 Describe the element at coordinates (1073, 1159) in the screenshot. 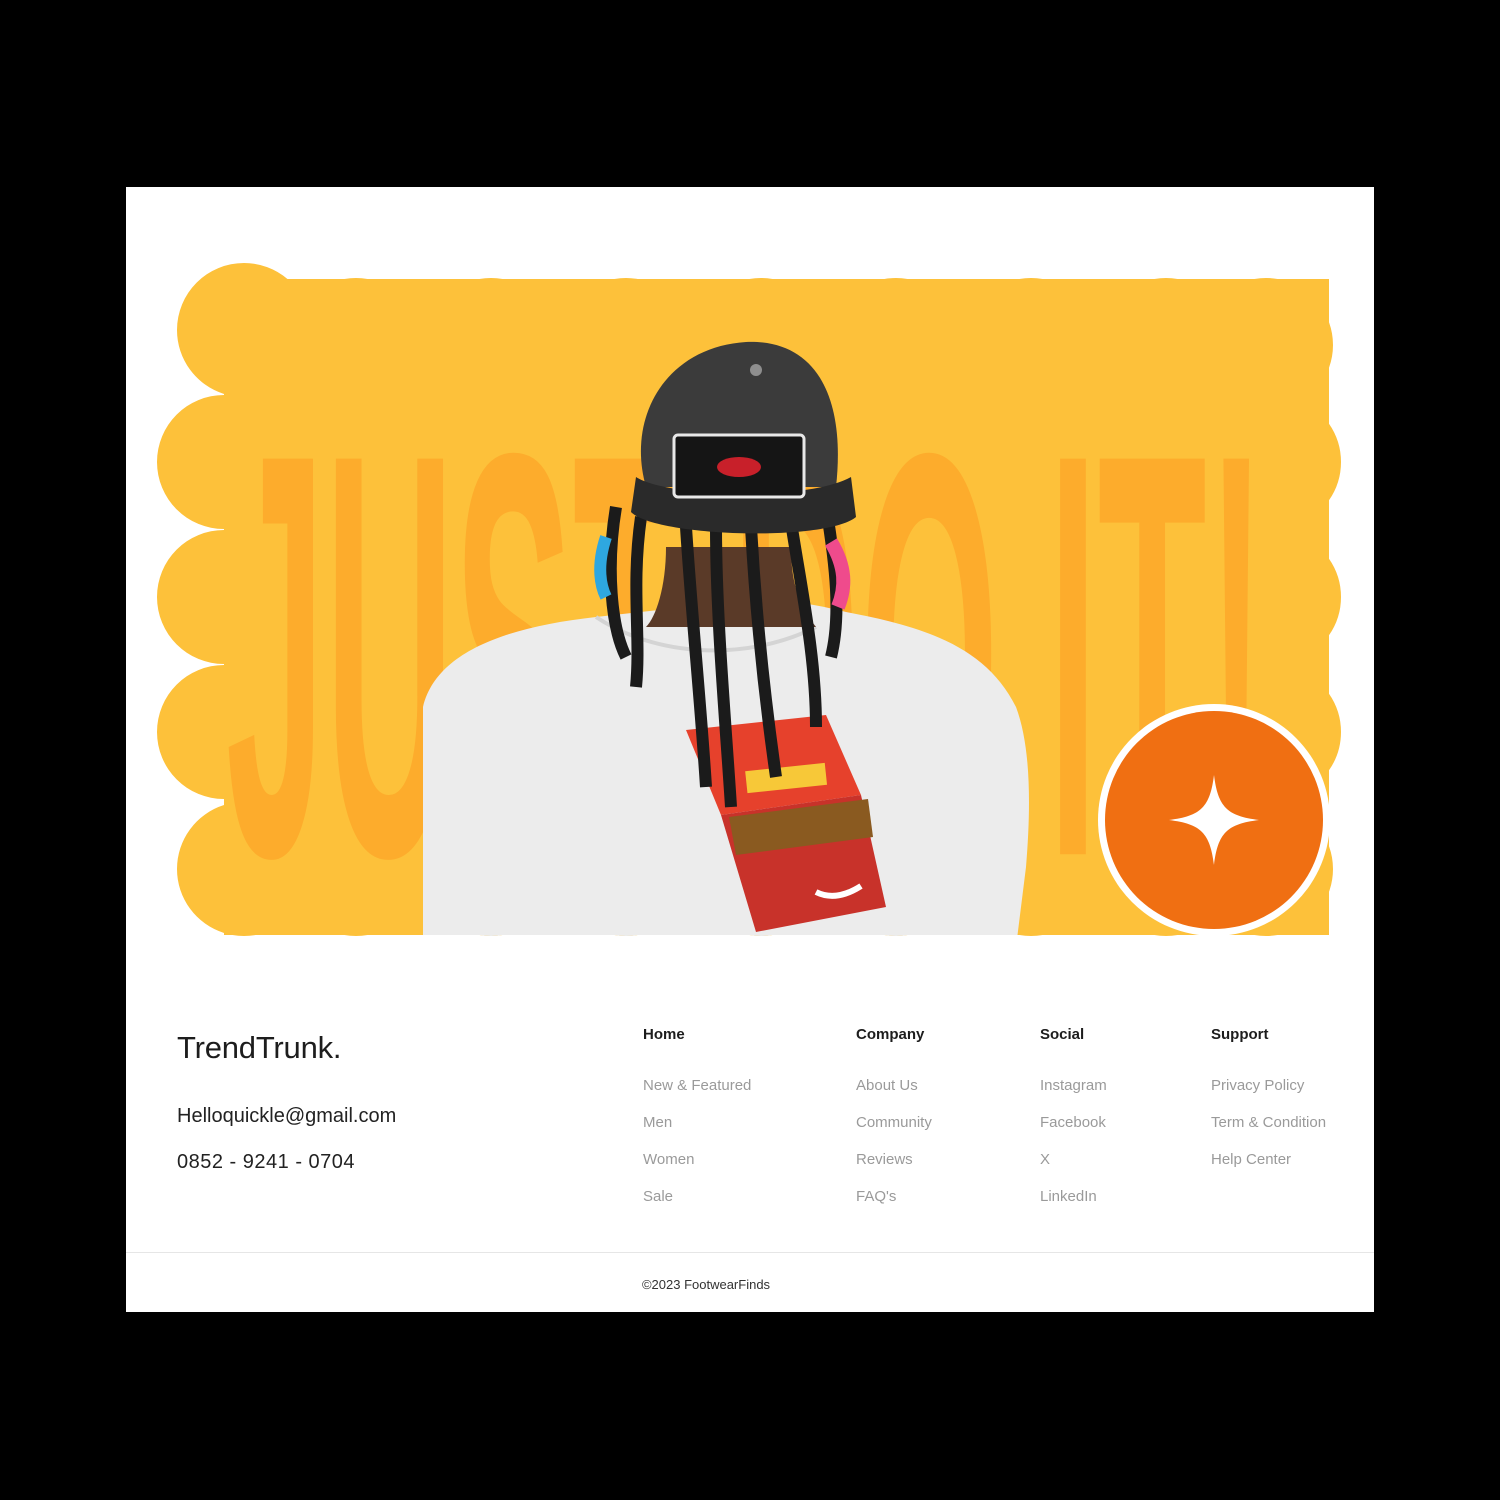

I see `footer-link-x: X` at that location.